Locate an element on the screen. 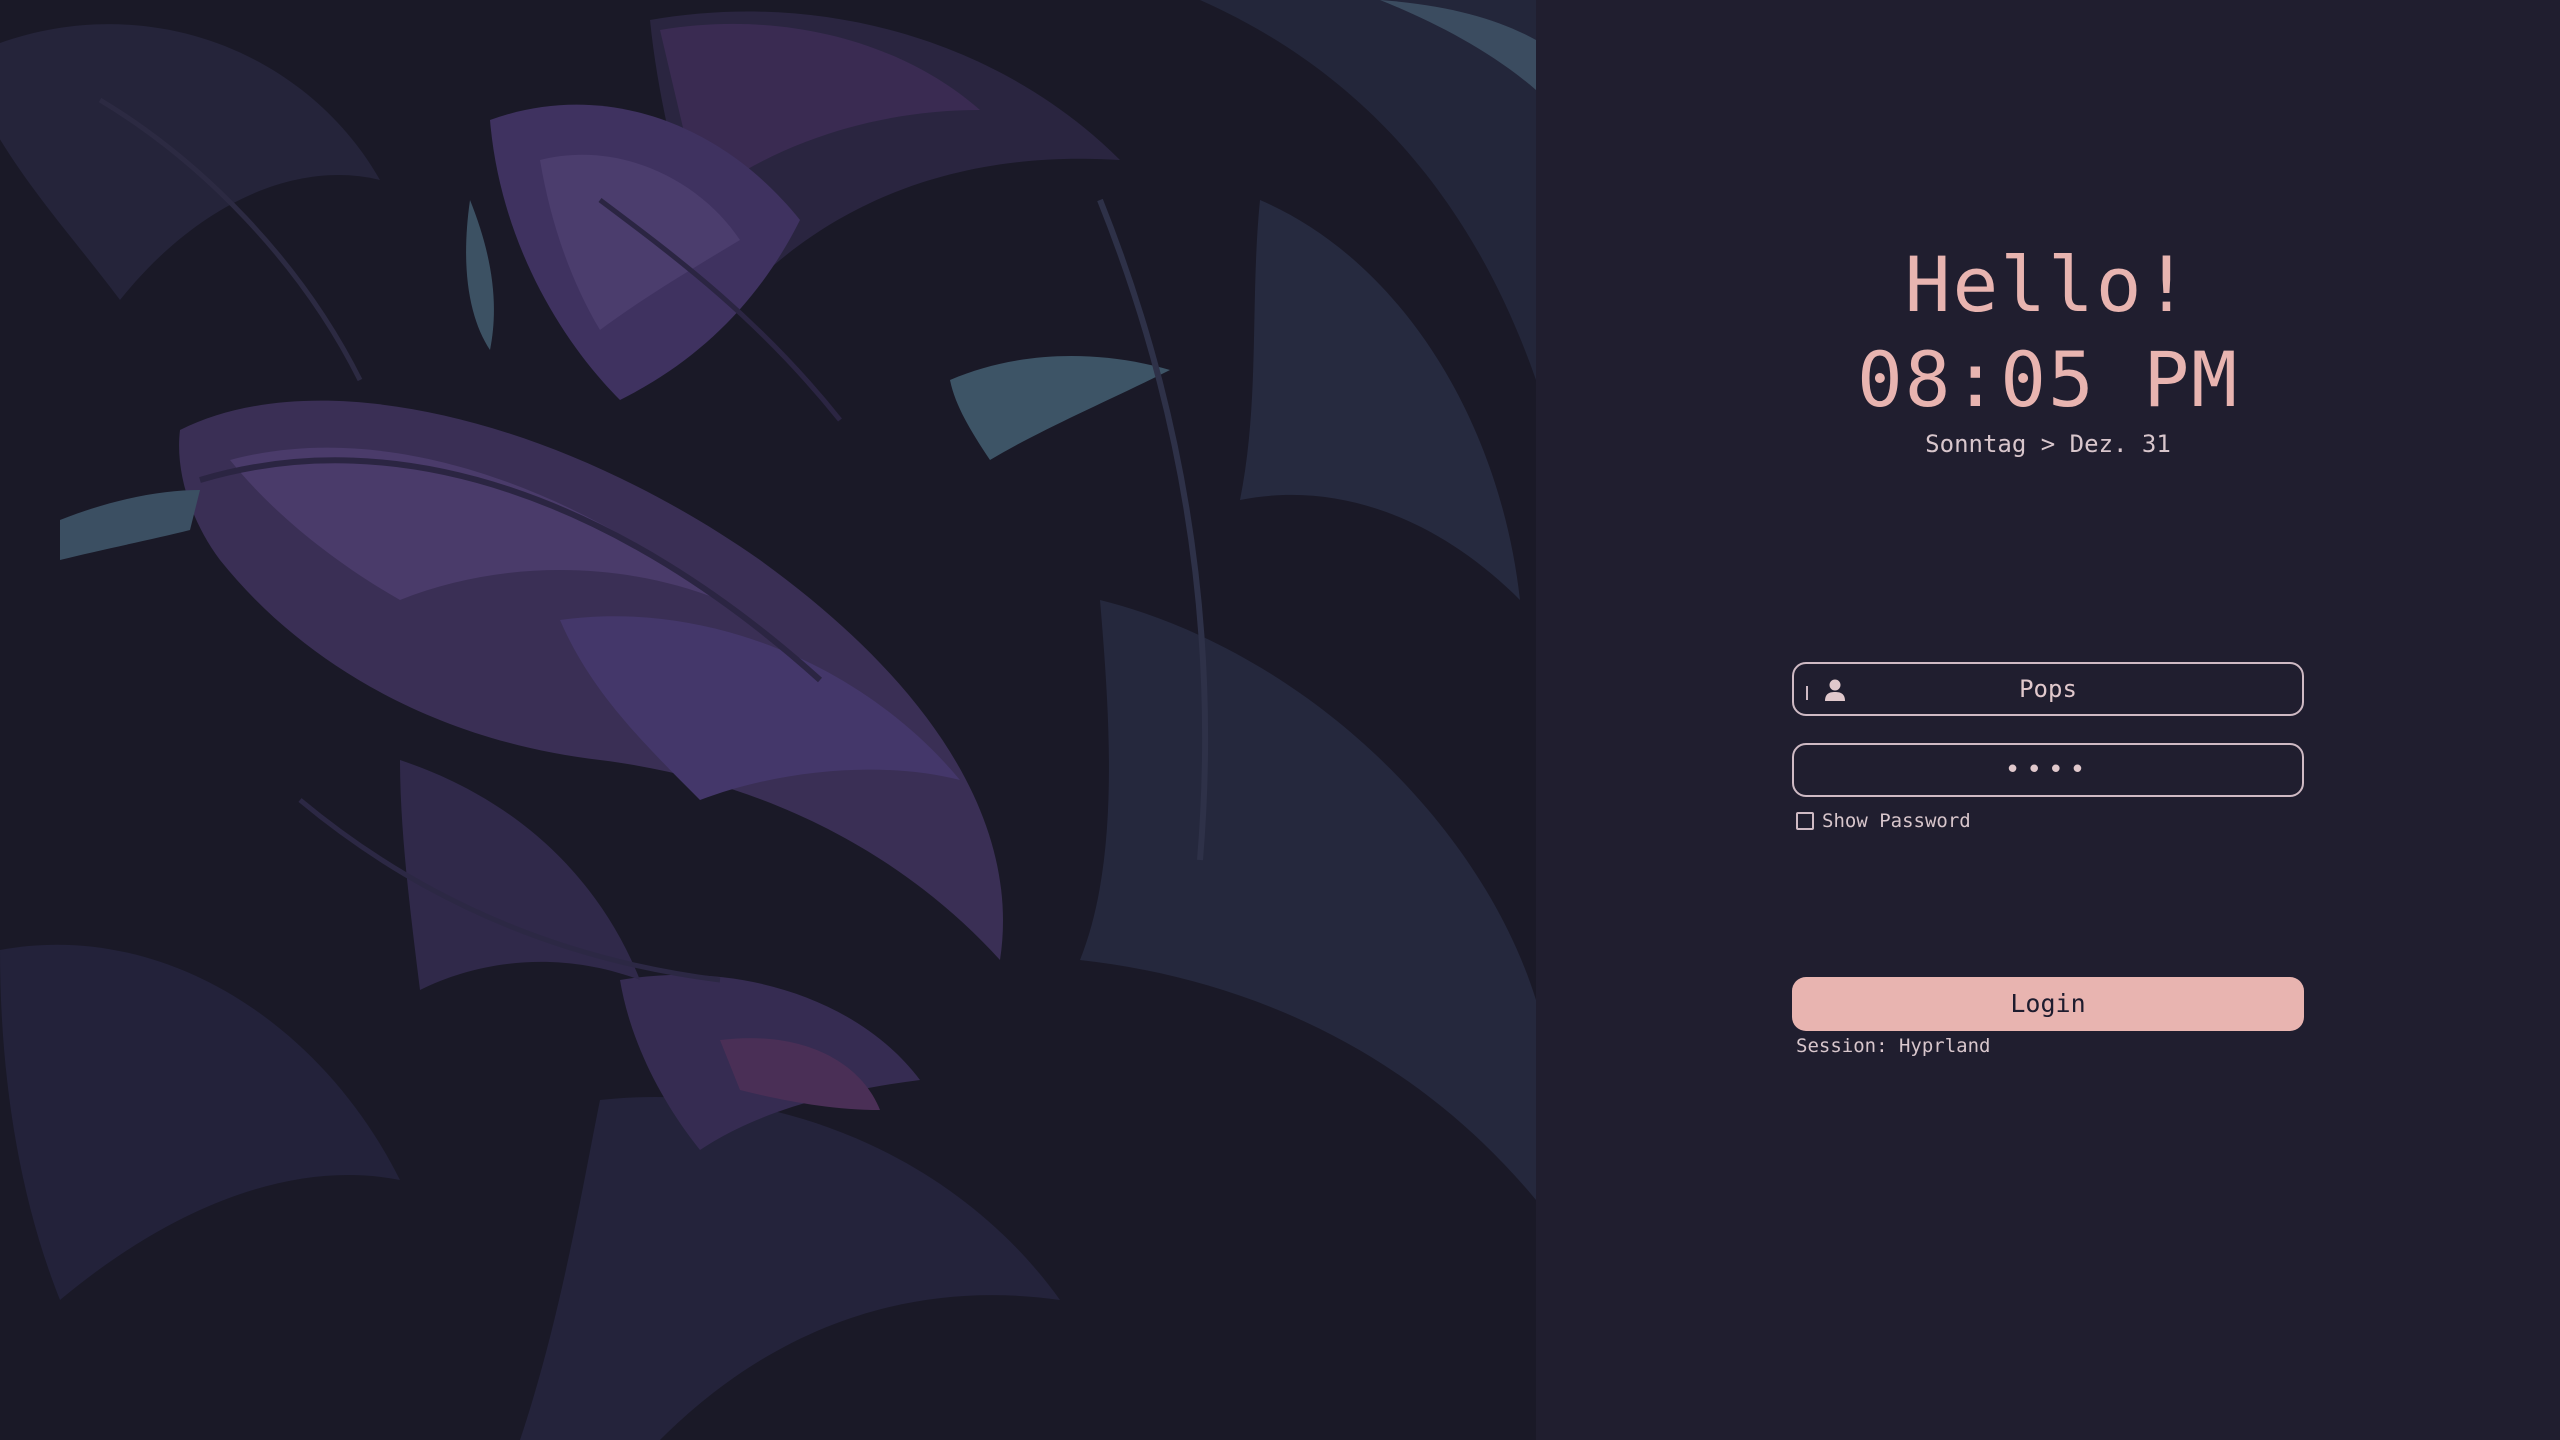 The image size is (2560, 1440). date-label: Sonntag > Dez. 31 is located at coordinates (2048, 444).